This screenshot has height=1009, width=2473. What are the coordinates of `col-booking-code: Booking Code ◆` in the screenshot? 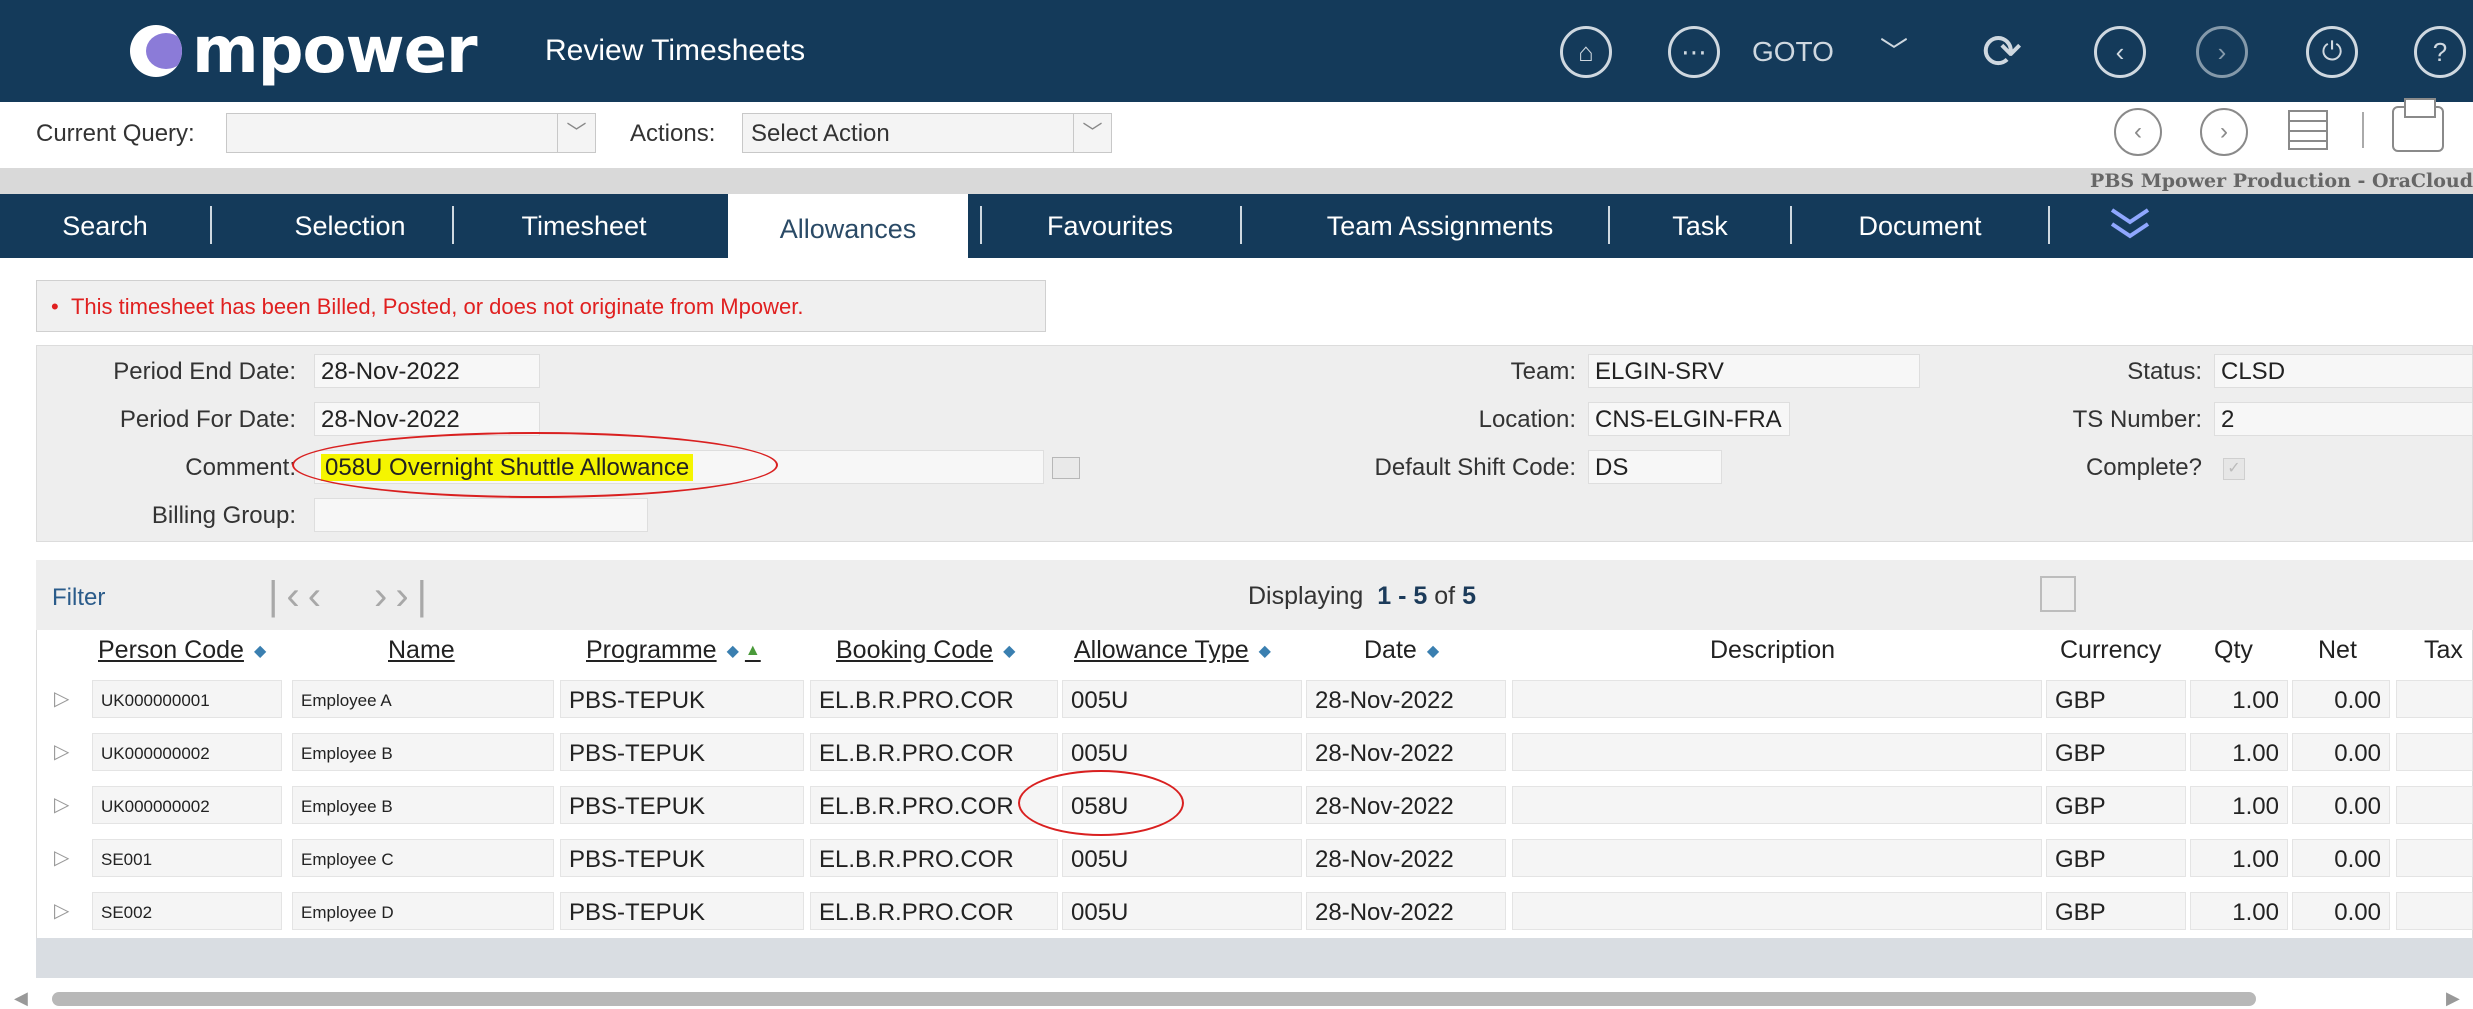 It's located at (925, 650).